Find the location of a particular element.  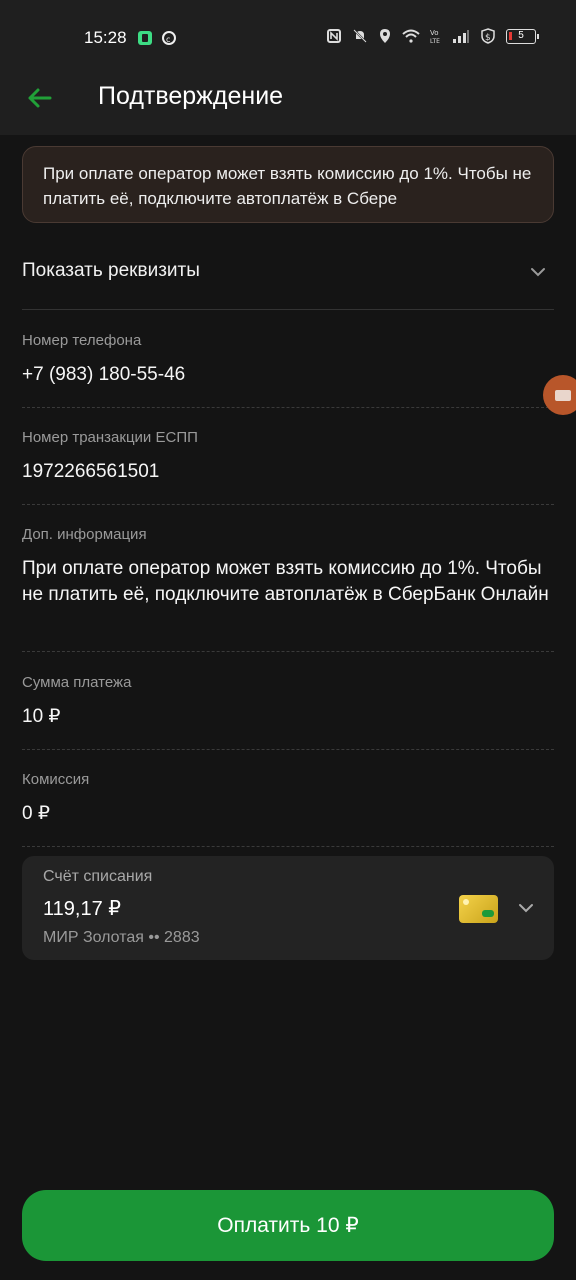

wifi-icon is located at coordinates (411, 36).